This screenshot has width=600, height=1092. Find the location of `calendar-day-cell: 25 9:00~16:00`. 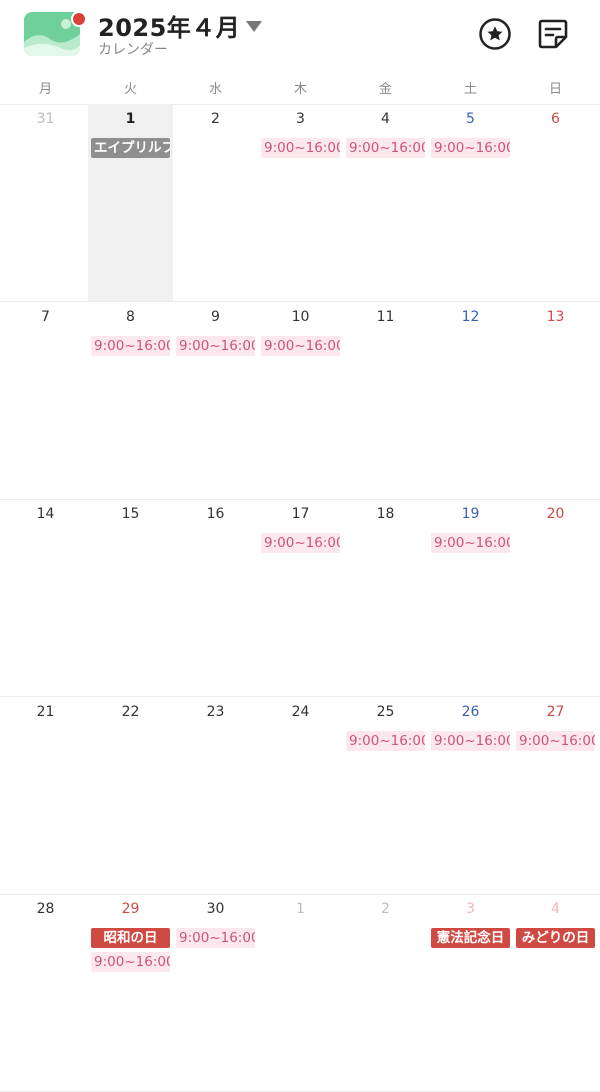

calendar-day-cell: 25 9:00~16:00 is located at coordinates (385, 795).